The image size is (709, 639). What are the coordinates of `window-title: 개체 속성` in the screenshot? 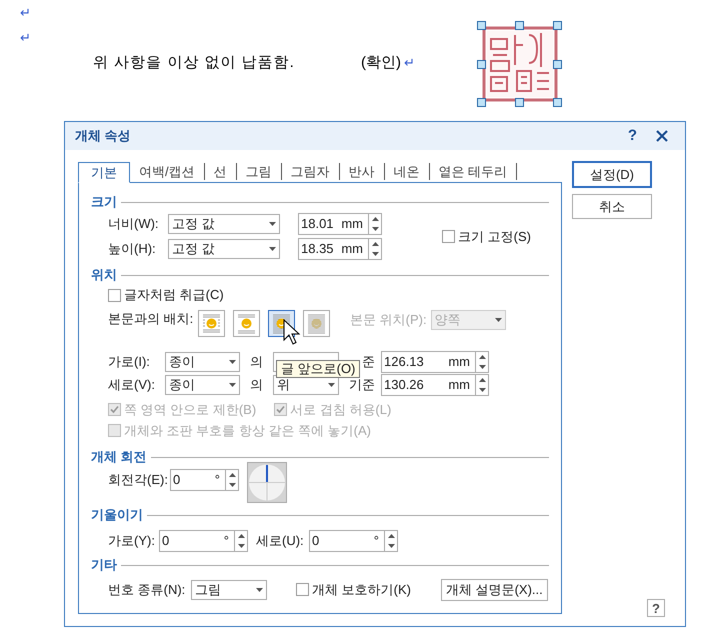 It's located at (103, 136).